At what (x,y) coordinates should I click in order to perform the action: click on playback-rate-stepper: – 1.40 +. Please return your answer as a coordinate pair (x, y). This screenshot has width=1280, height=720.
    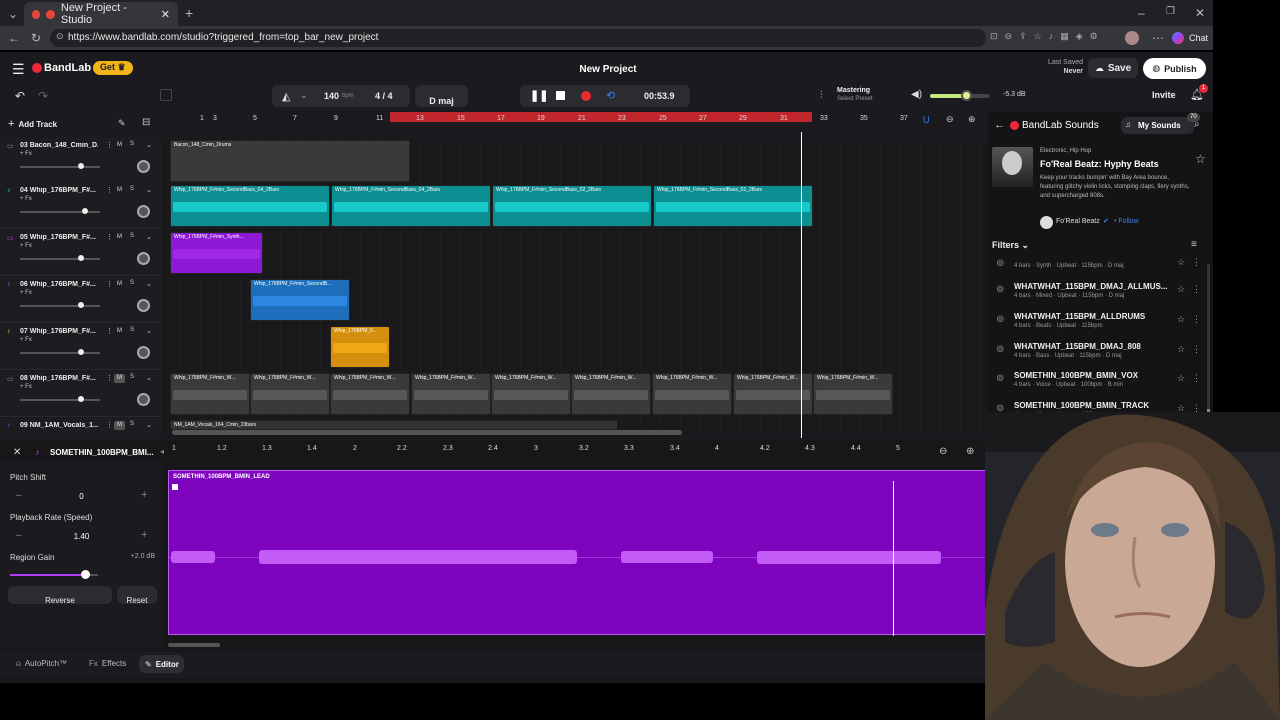
    Looking at the image, I should click on (81, 537).